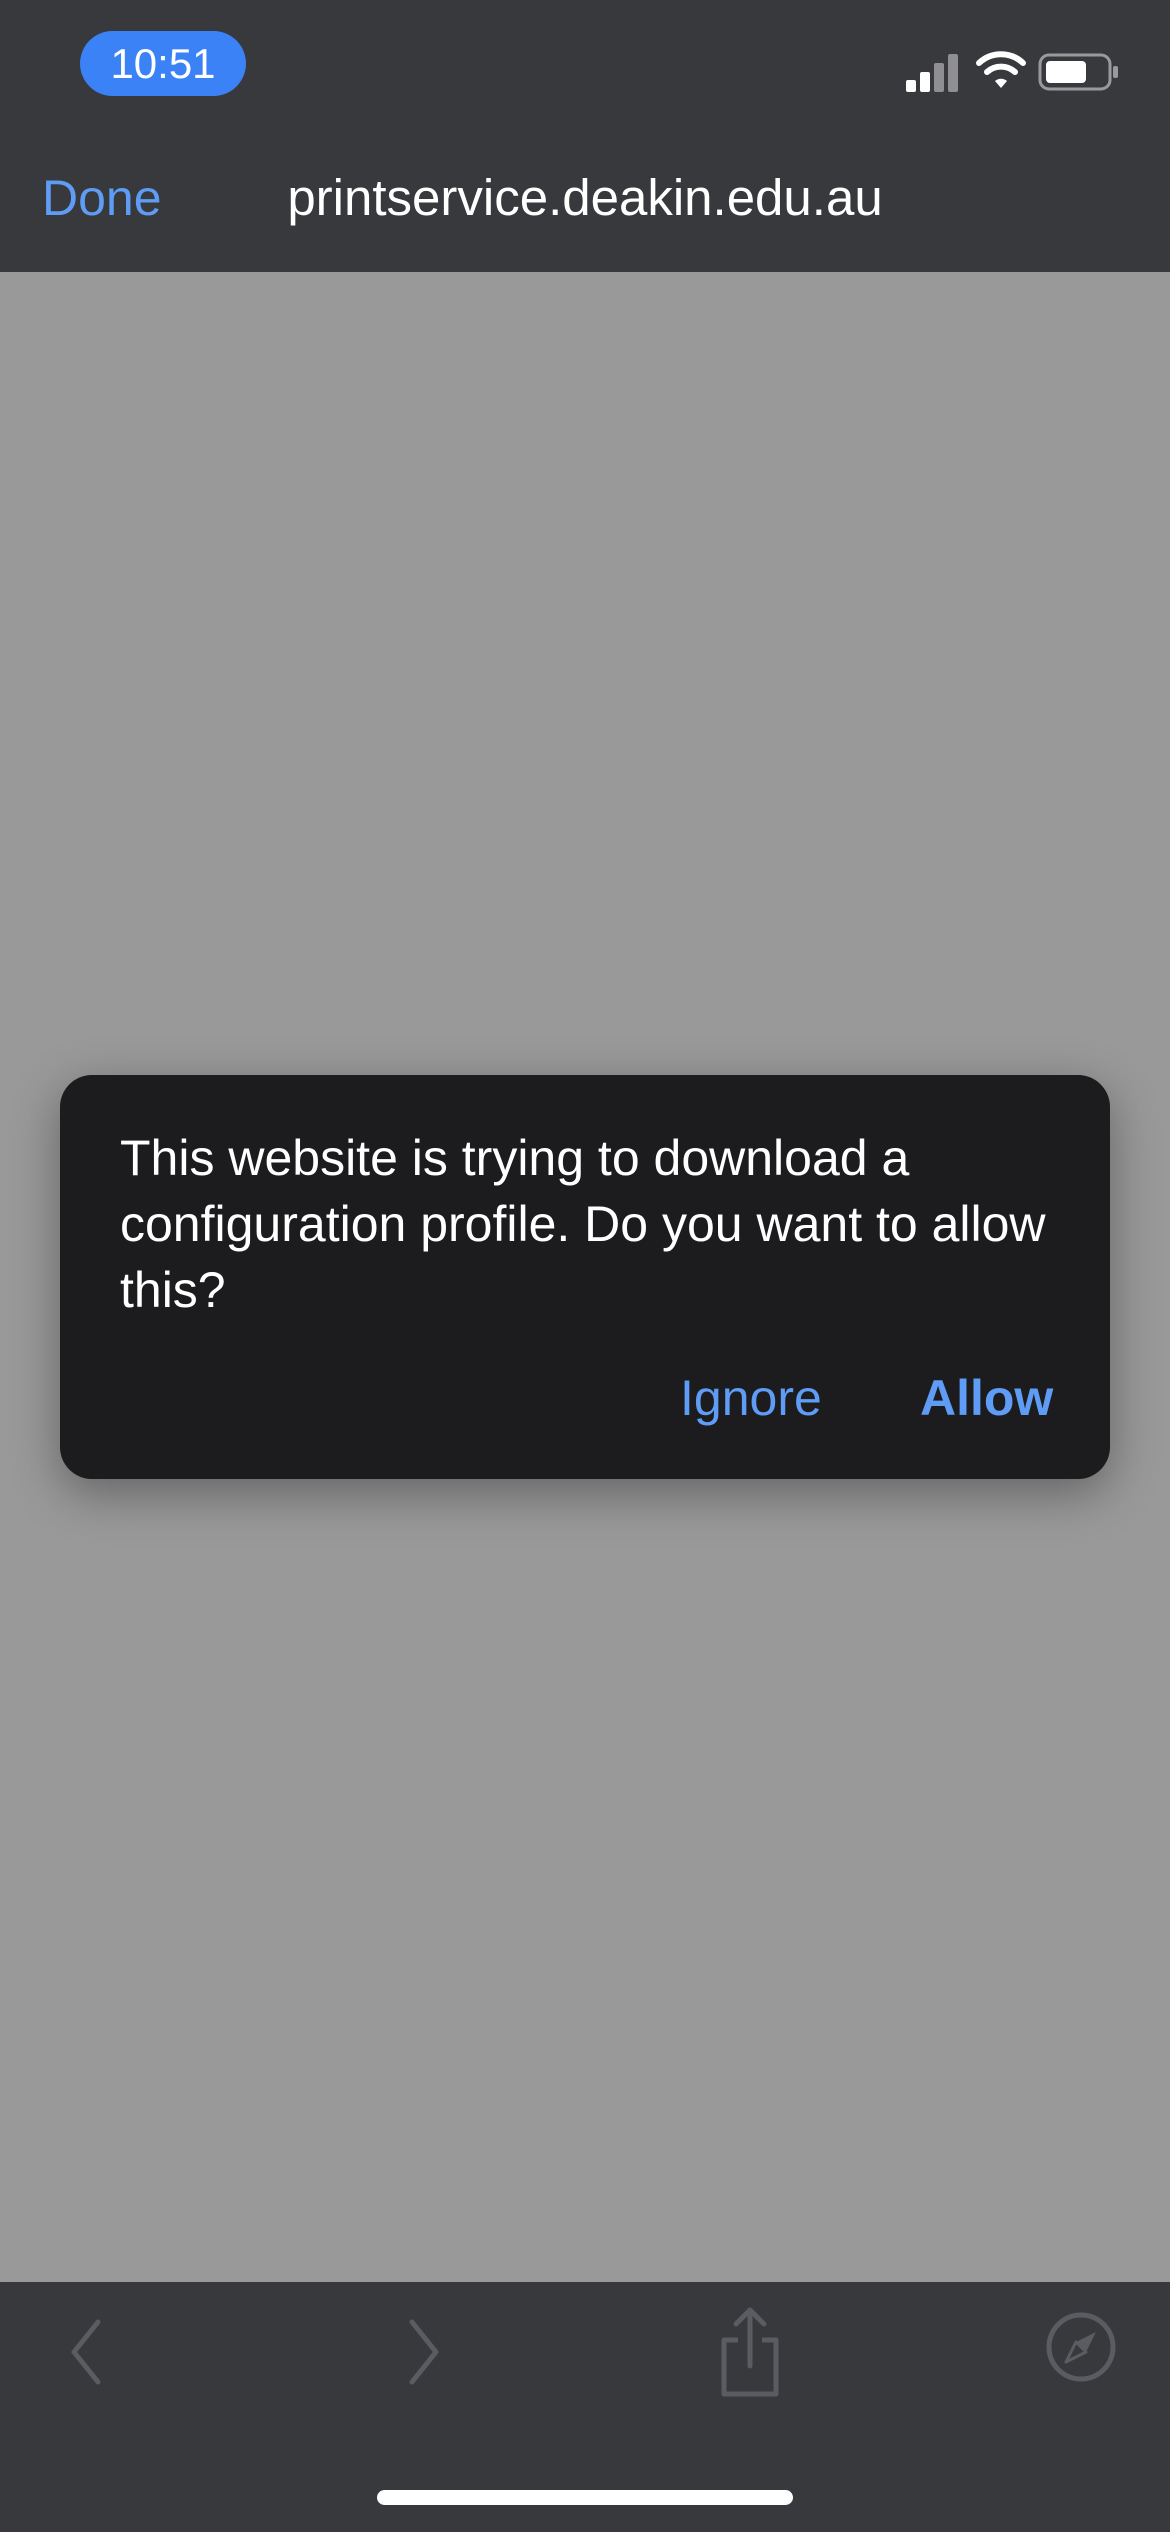 The image size is (1170, 2532). What do you see at coordinates (1078, 72) in the screenshot?
I see `battery-icon` at bounding box center [1078, 72].